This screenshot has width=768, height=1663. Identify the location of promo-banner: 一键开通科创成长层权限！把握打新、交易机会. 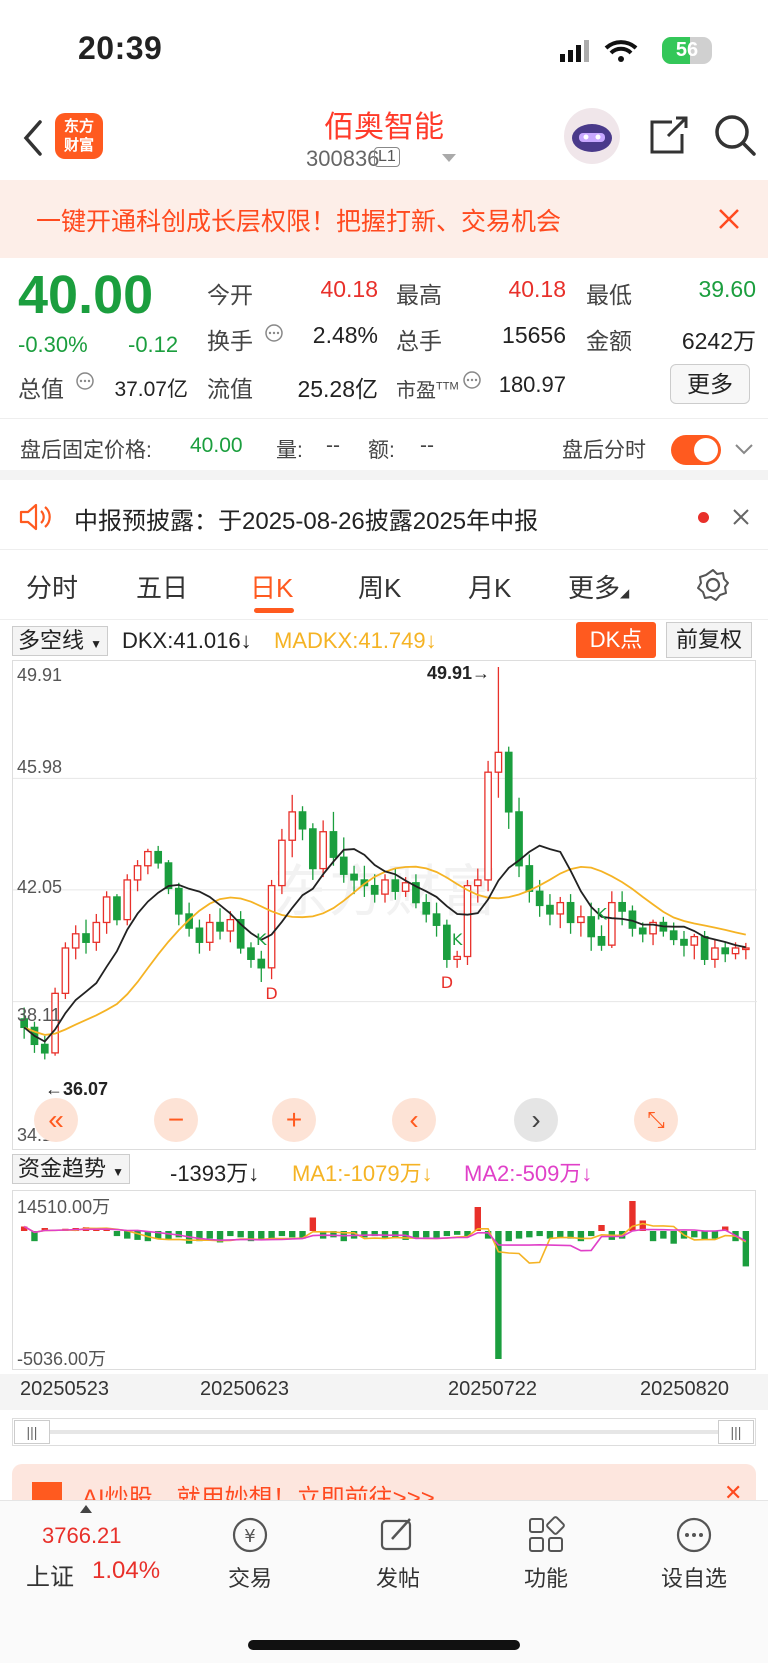
(384, 219).